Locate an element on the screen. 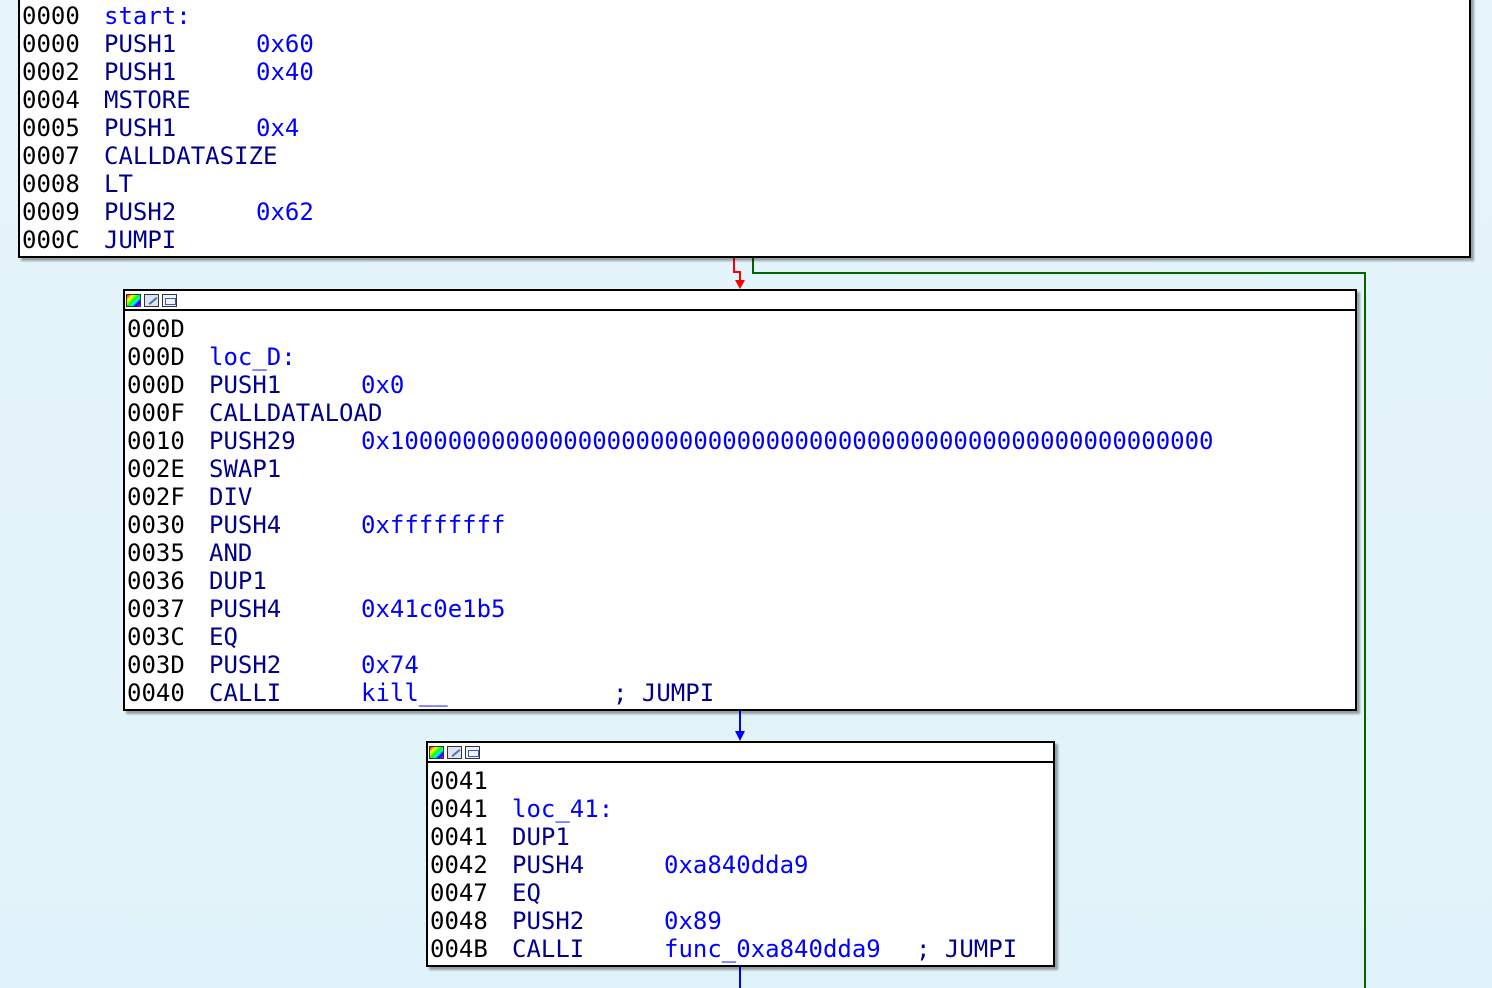 The width and height of the screenshot is (1492, 988). asm-line: 0000 start: is located at coordinates (745, 16).